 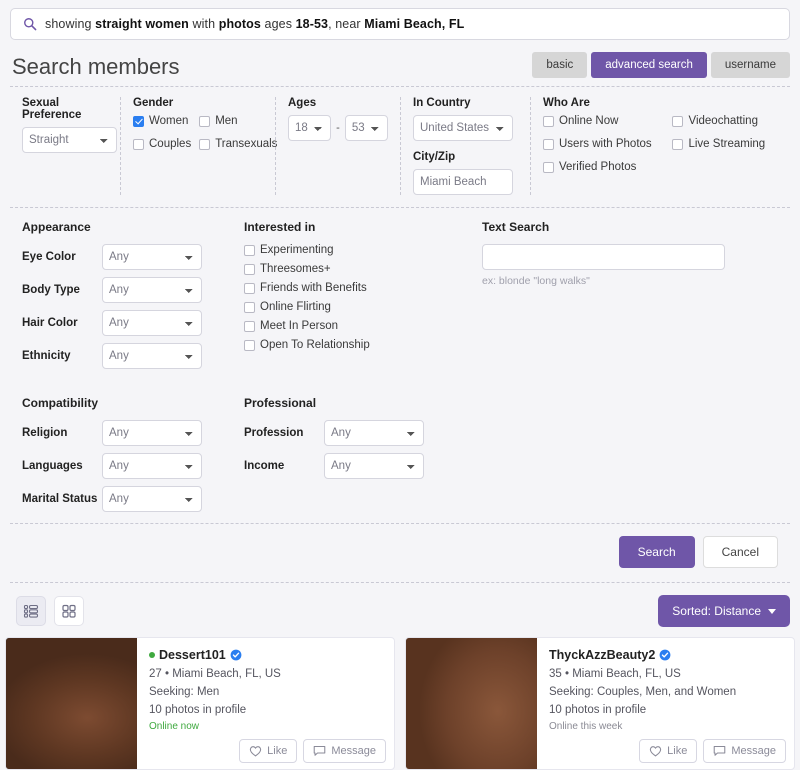 I want to click on summary-fragment: showing, so click(x=70, y=24).